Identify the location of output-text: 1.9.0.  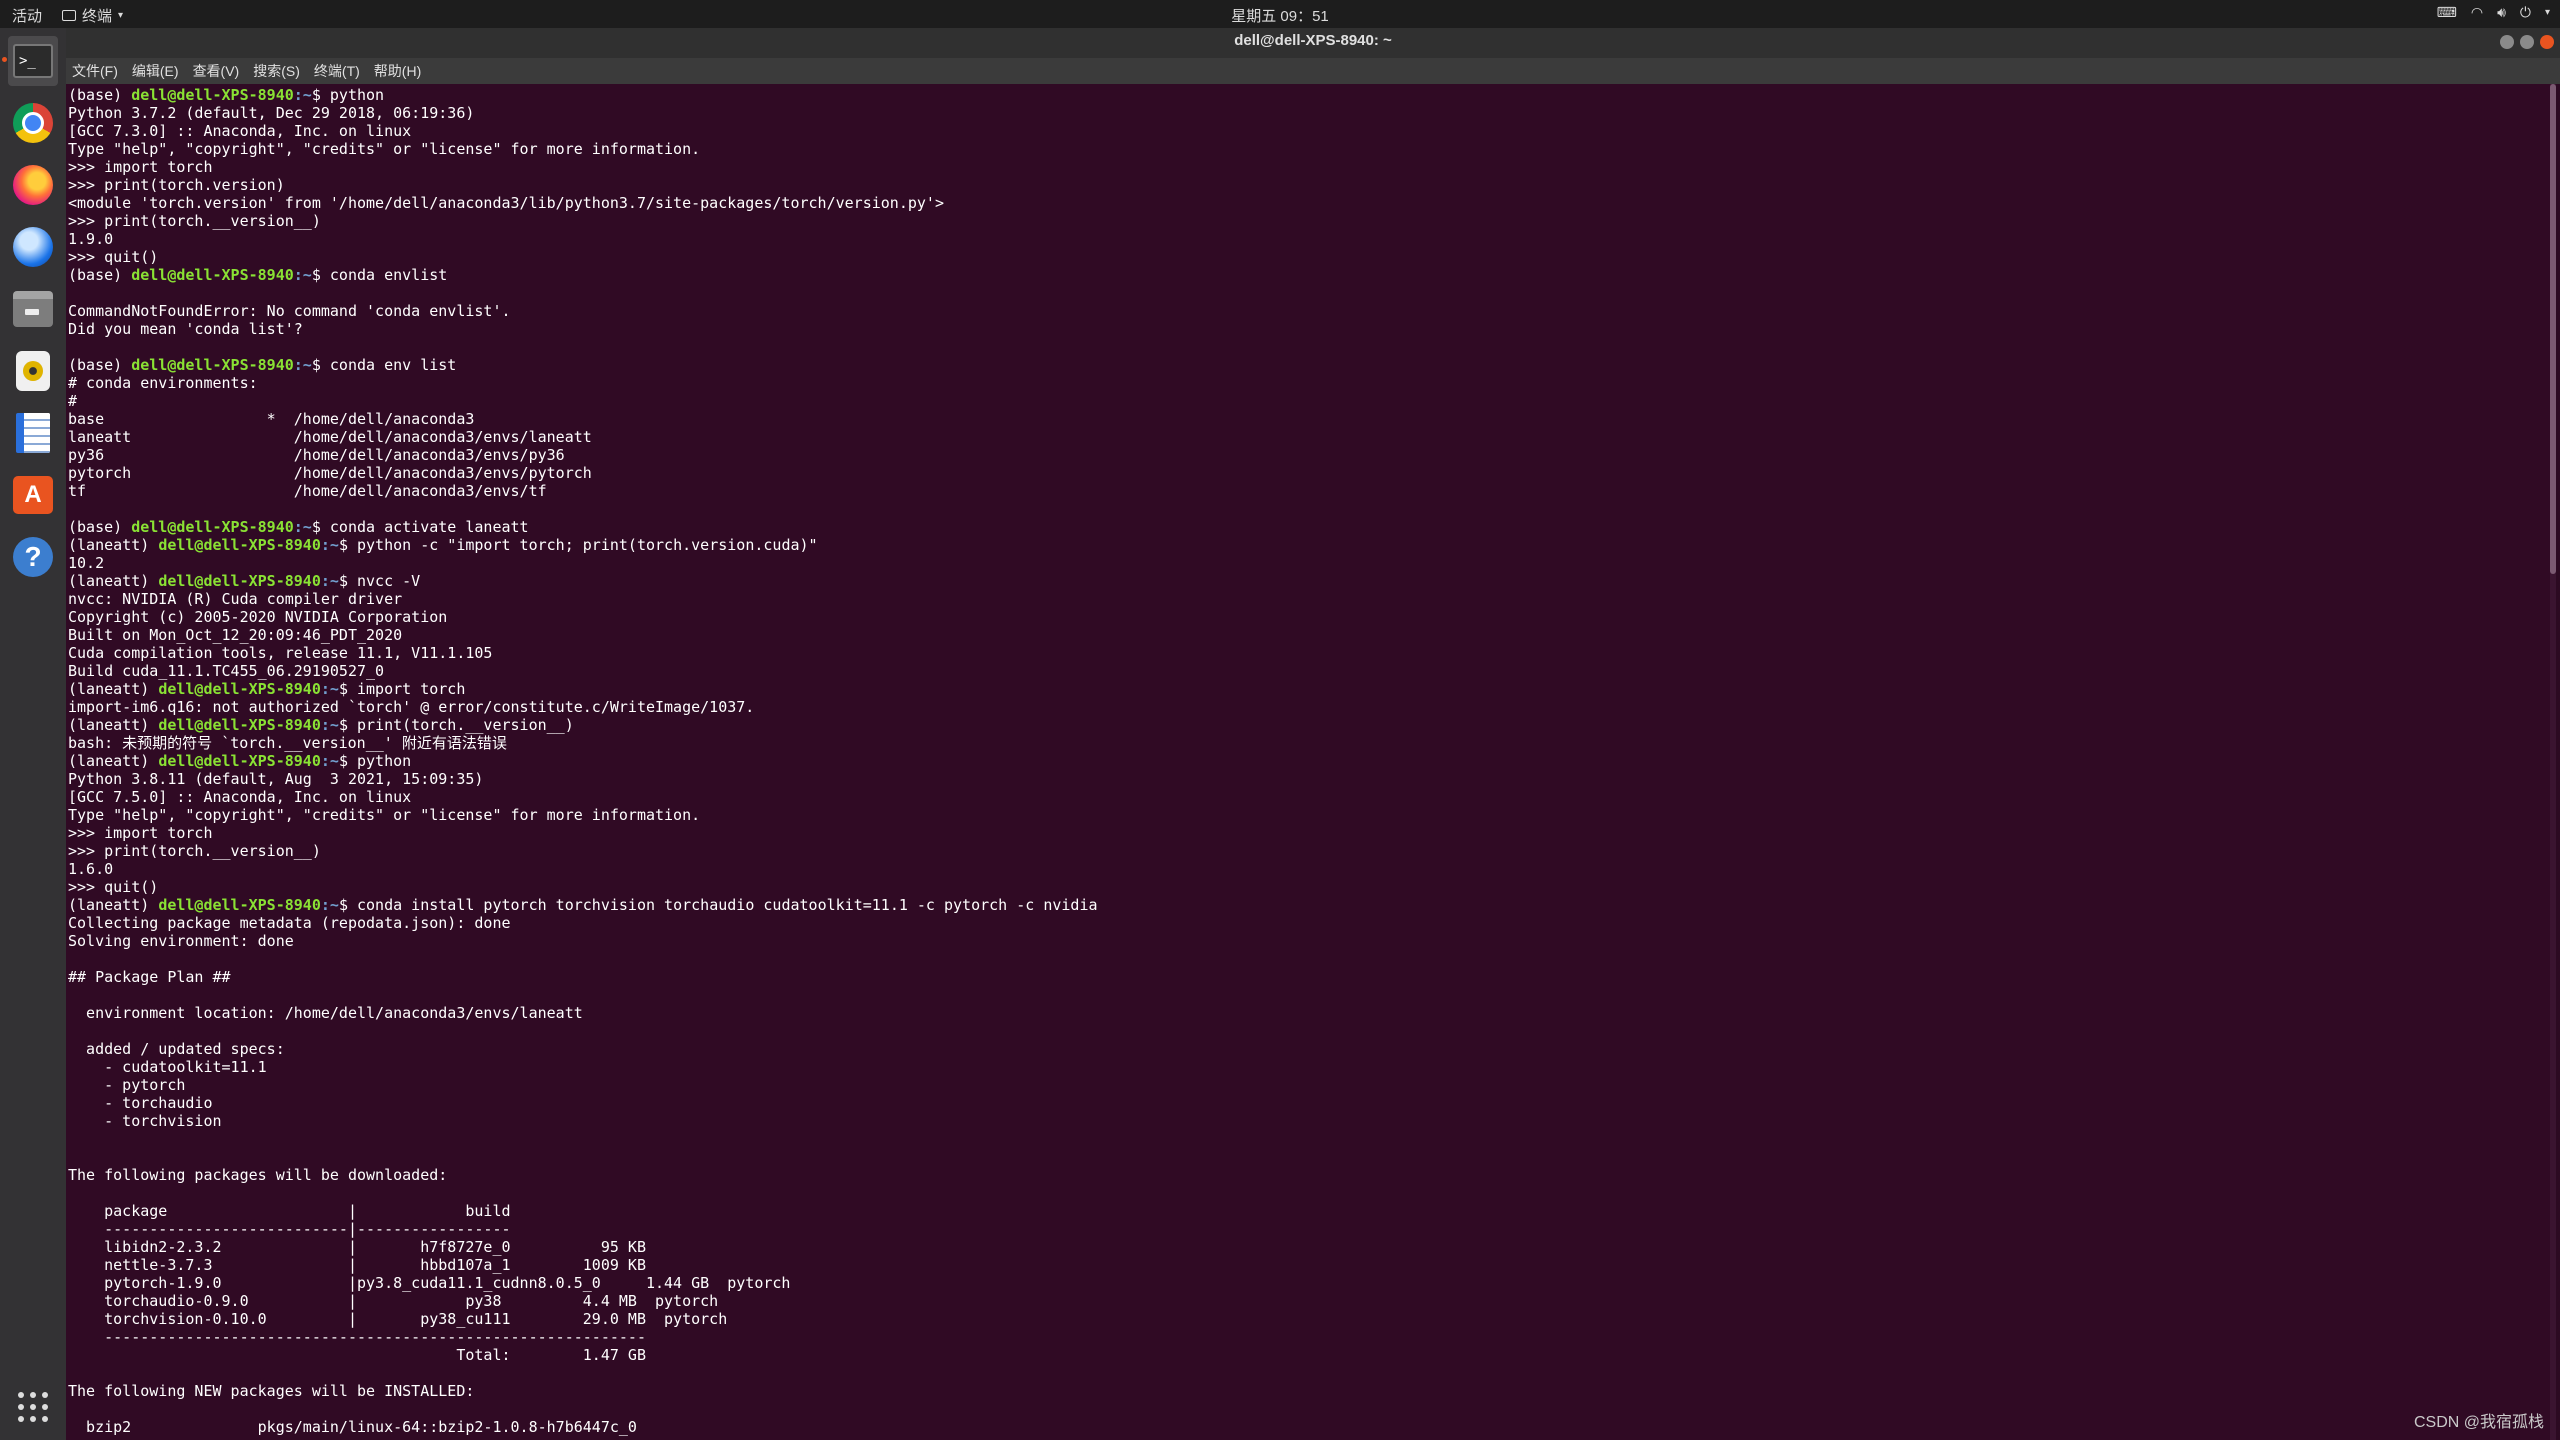
(91, 239).